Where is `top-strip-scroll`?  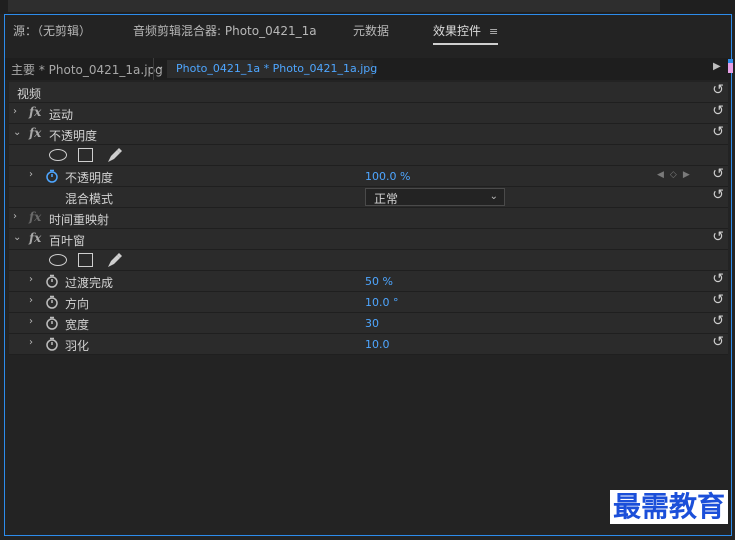 top-strip-scroll is located at coordinates (334, 6).